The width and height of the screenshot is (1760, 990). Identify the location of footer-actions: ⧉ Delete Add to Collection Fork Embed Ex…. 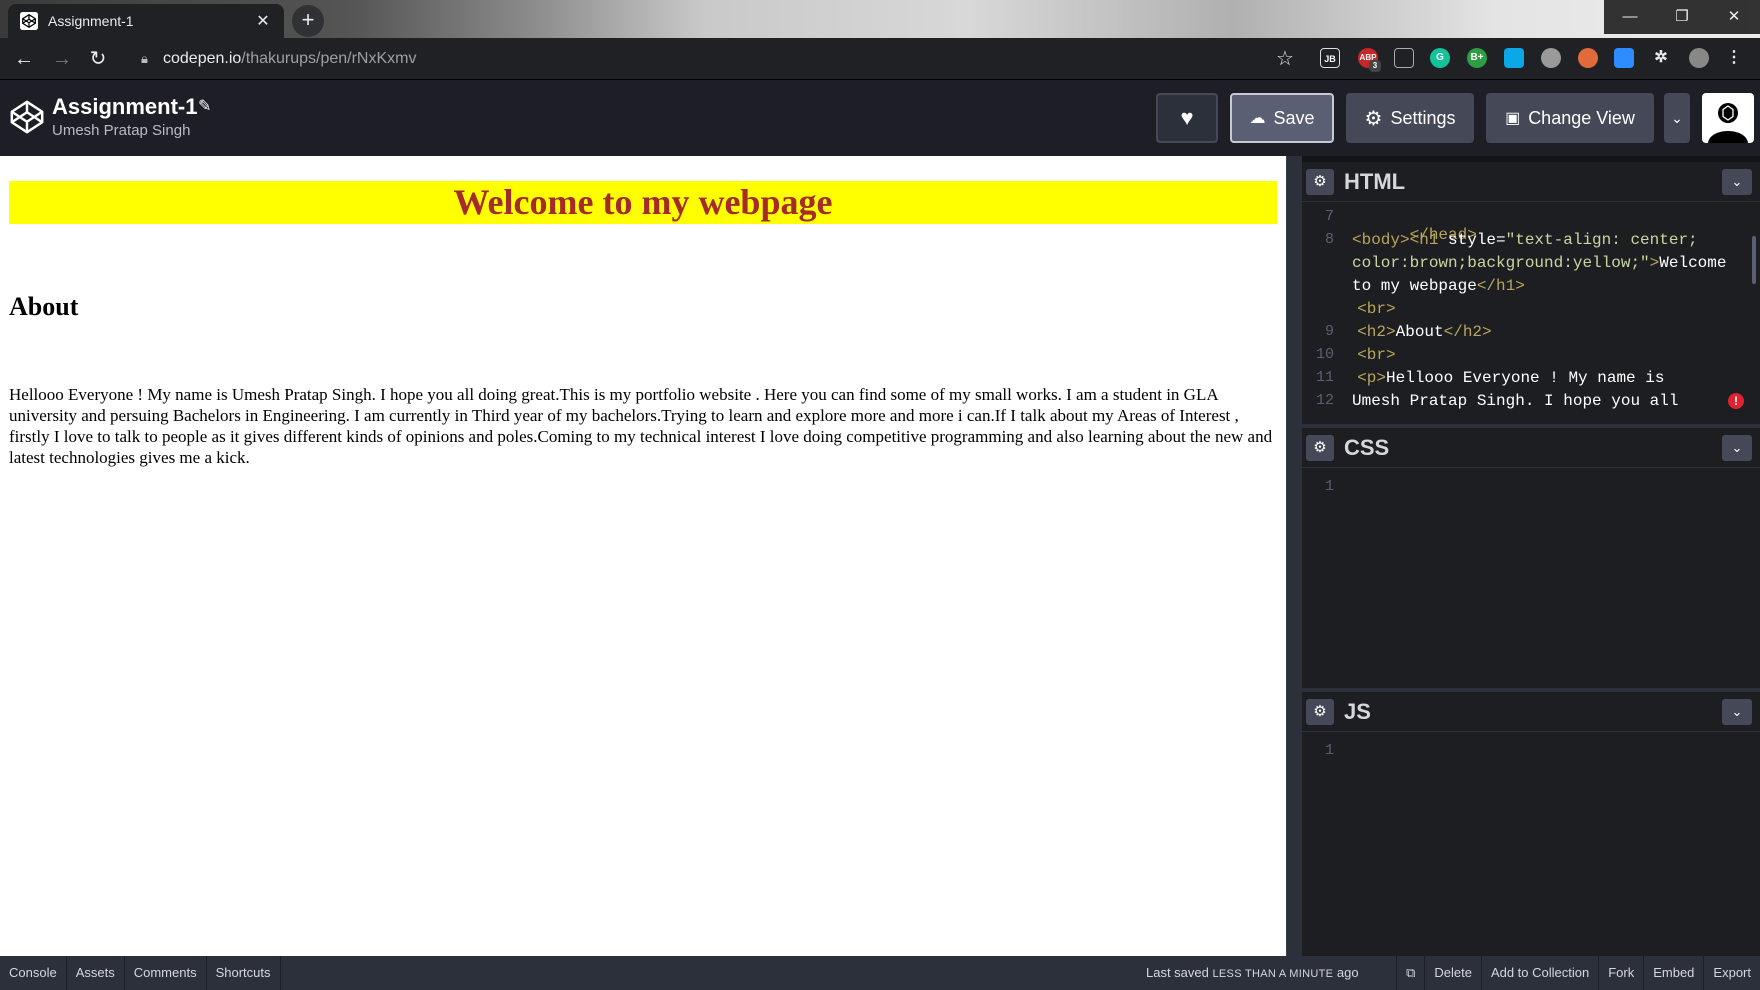
(1578, 973).